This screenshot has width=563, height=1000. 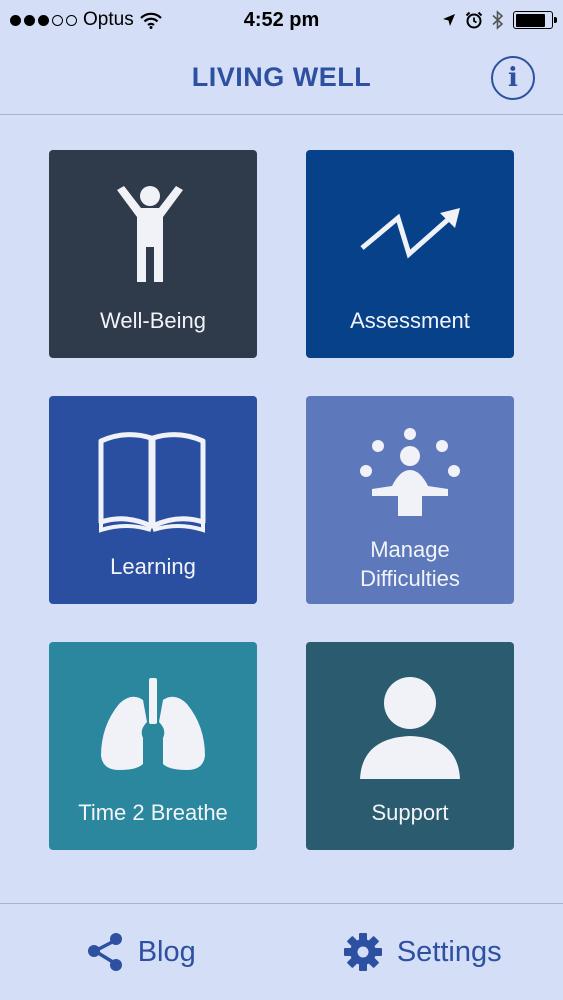 I want to click on tab-settings: Settings, so click(x=422, y=952).